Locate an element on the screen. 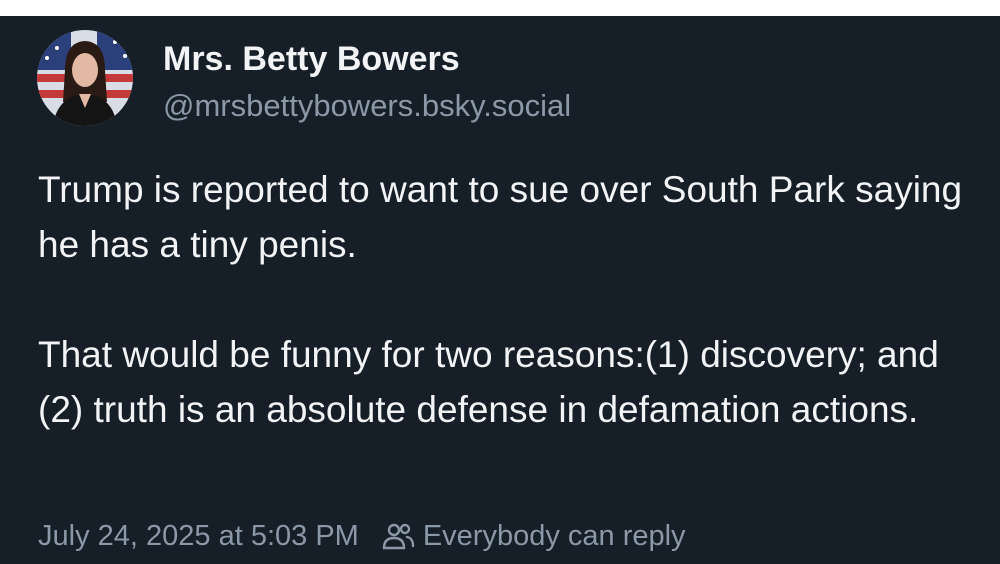  people-icon is located at coordinates (398, 536).